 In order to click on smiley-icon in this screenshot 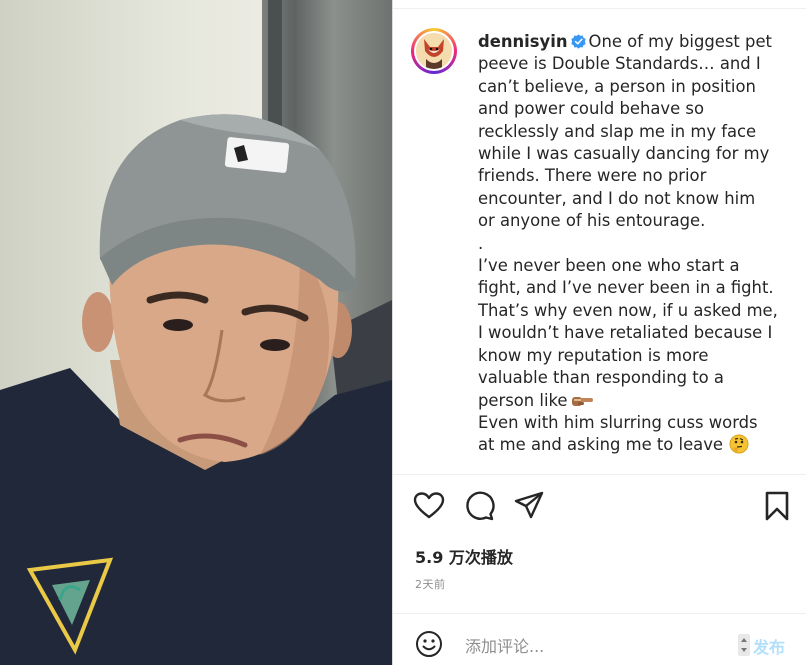, I will do `click(429, 644)`.